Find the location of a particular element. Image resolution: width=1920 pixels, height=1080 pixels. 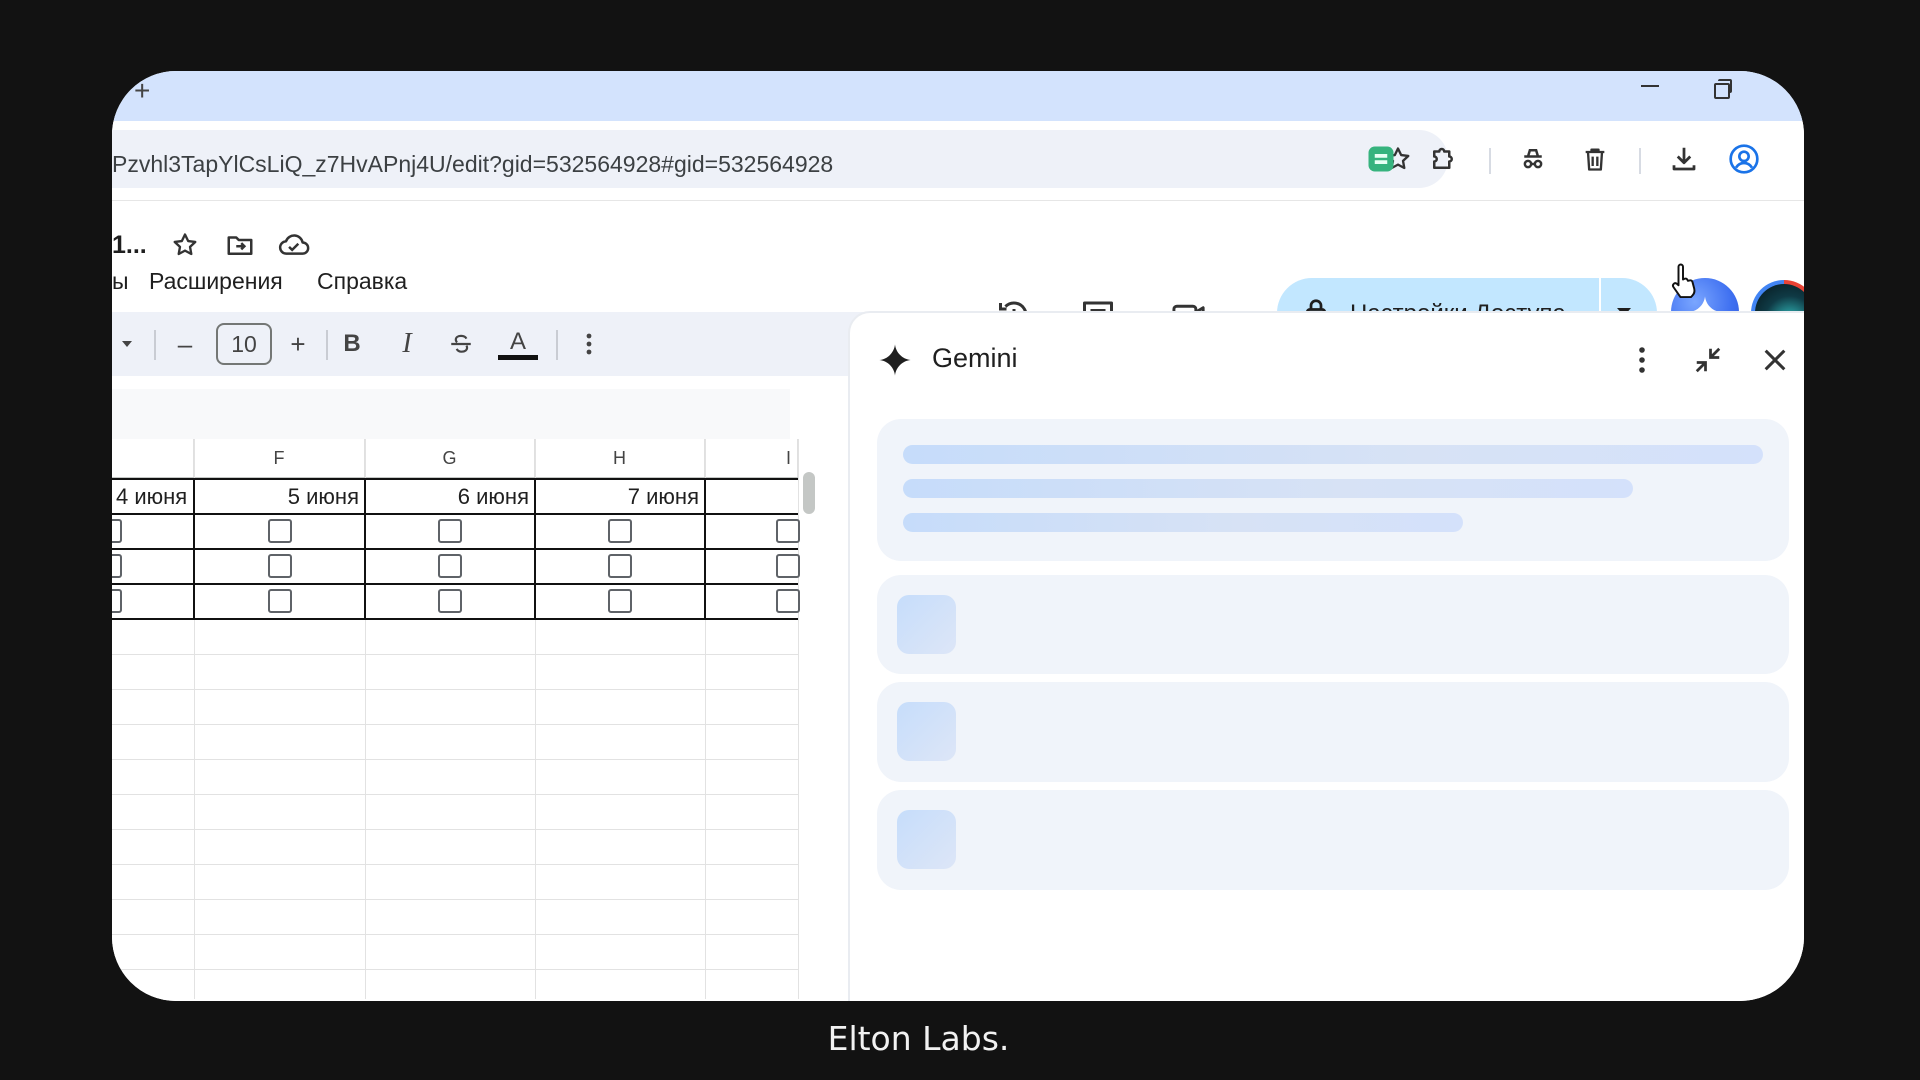

tab-strip: + is located at coordinates (958, 96).